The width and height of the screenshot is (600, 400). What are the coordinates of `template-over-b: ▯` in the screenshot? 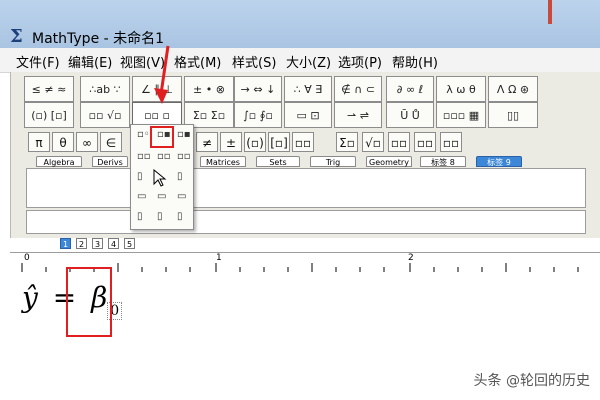 It's located at (160, 216).